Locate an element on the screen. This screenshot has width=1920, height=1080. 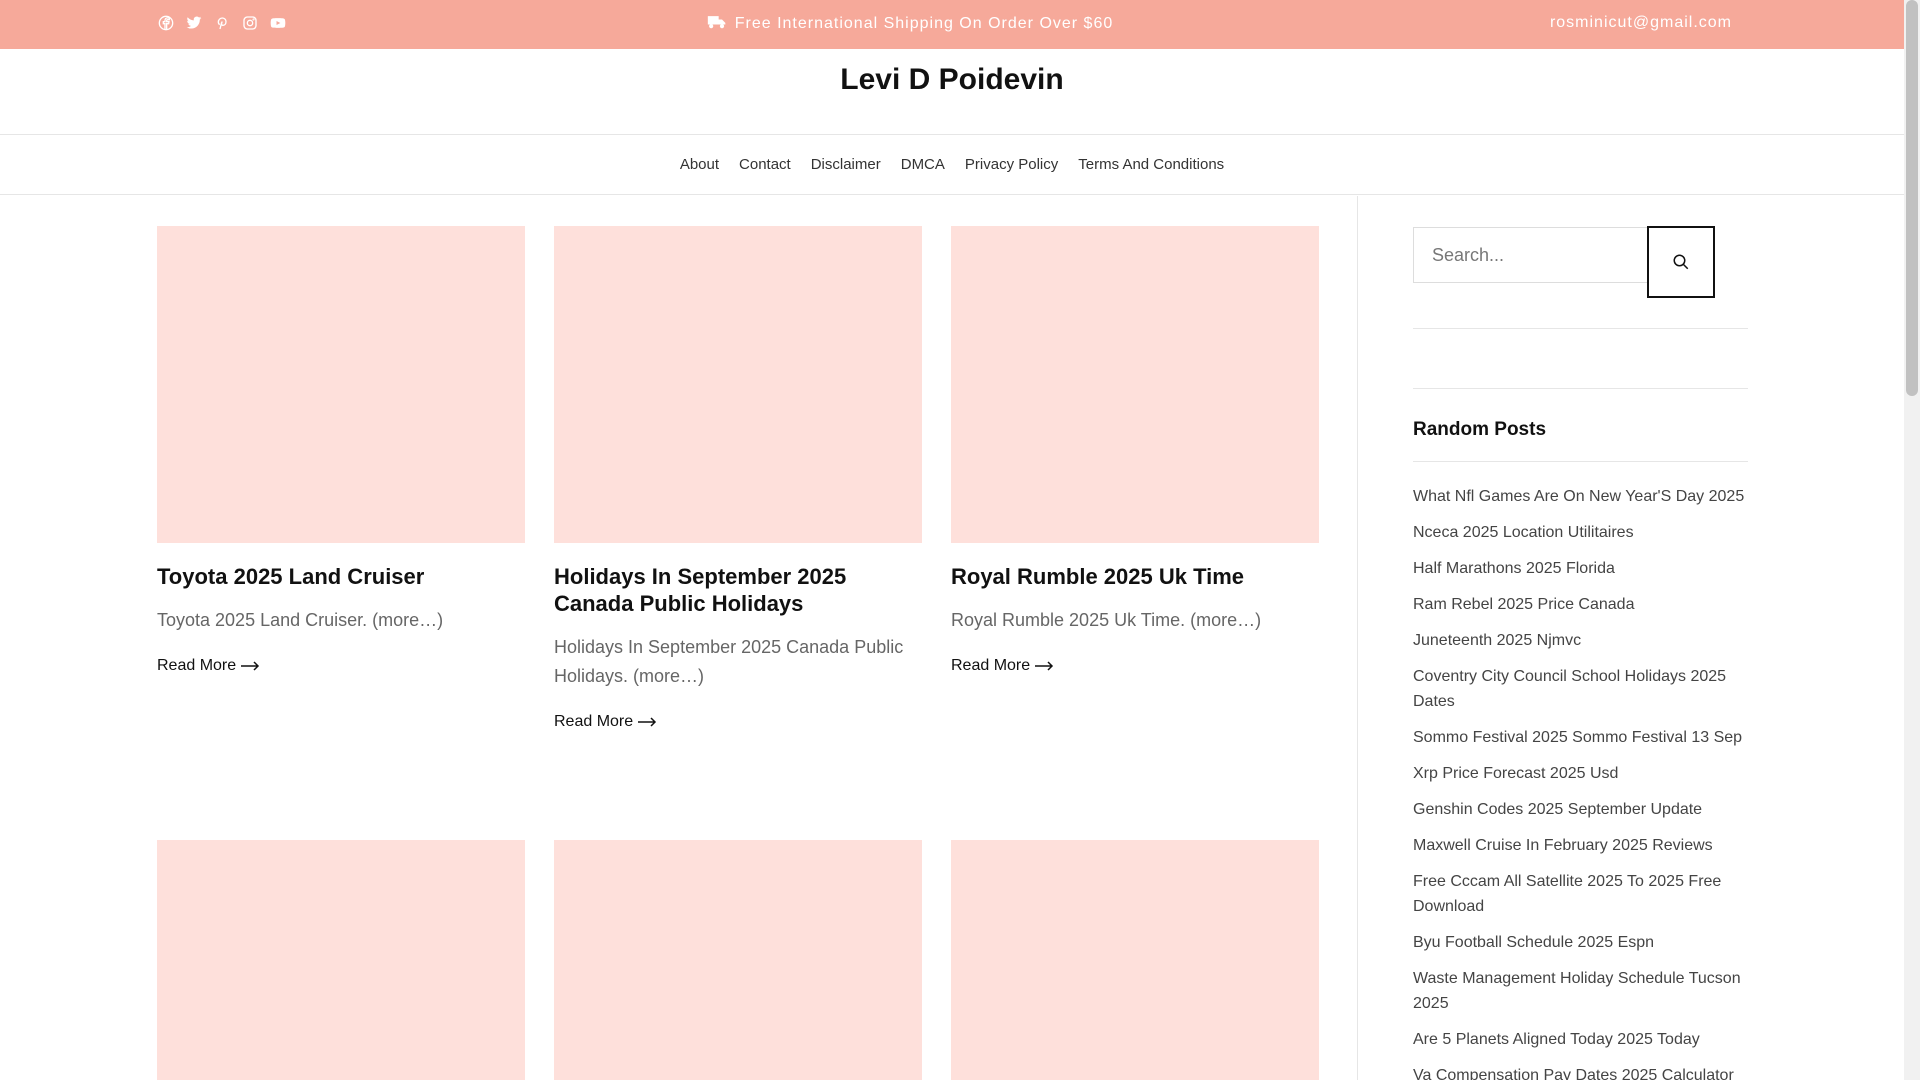
search-icon is located at coordinates (1681, 262).